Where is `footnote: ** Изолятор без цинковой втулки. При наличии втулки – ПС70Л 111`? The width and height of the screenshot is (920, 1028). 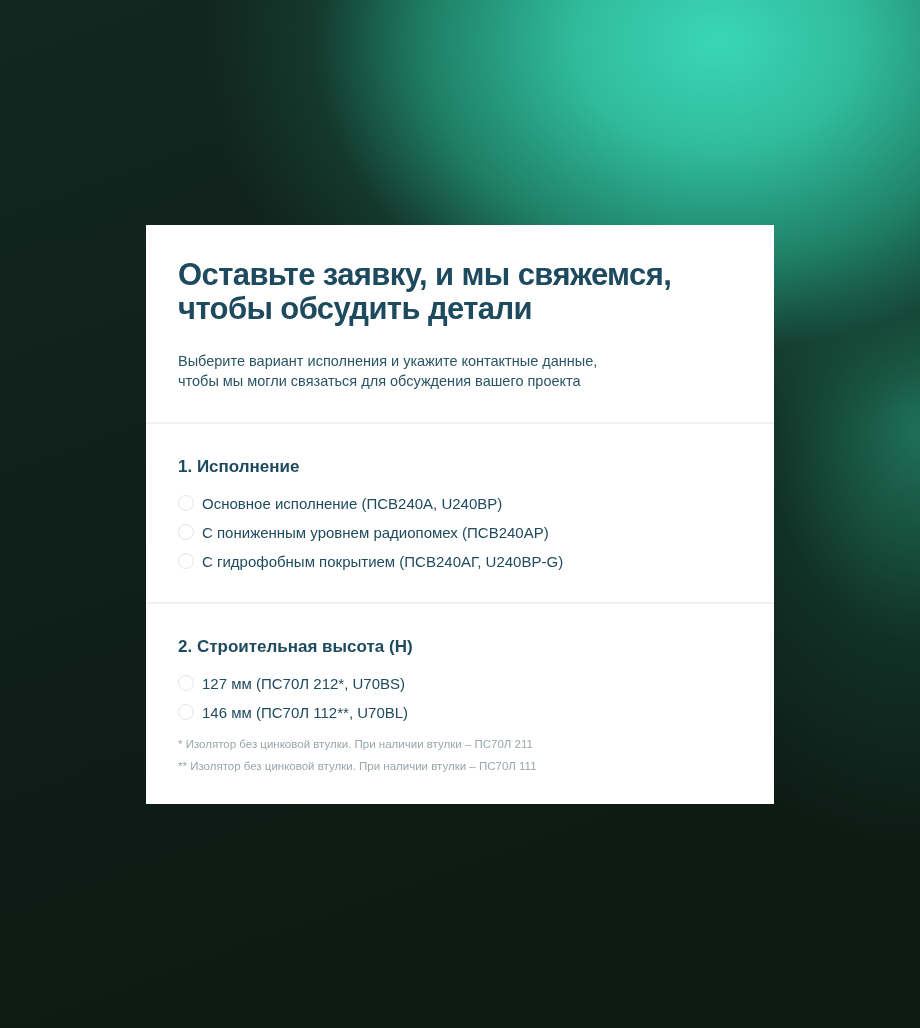 footnote: ** Изолятор без цинковой втулки. При наличии втулки – ПС70Л 111 is located at coordinates (358, 766).